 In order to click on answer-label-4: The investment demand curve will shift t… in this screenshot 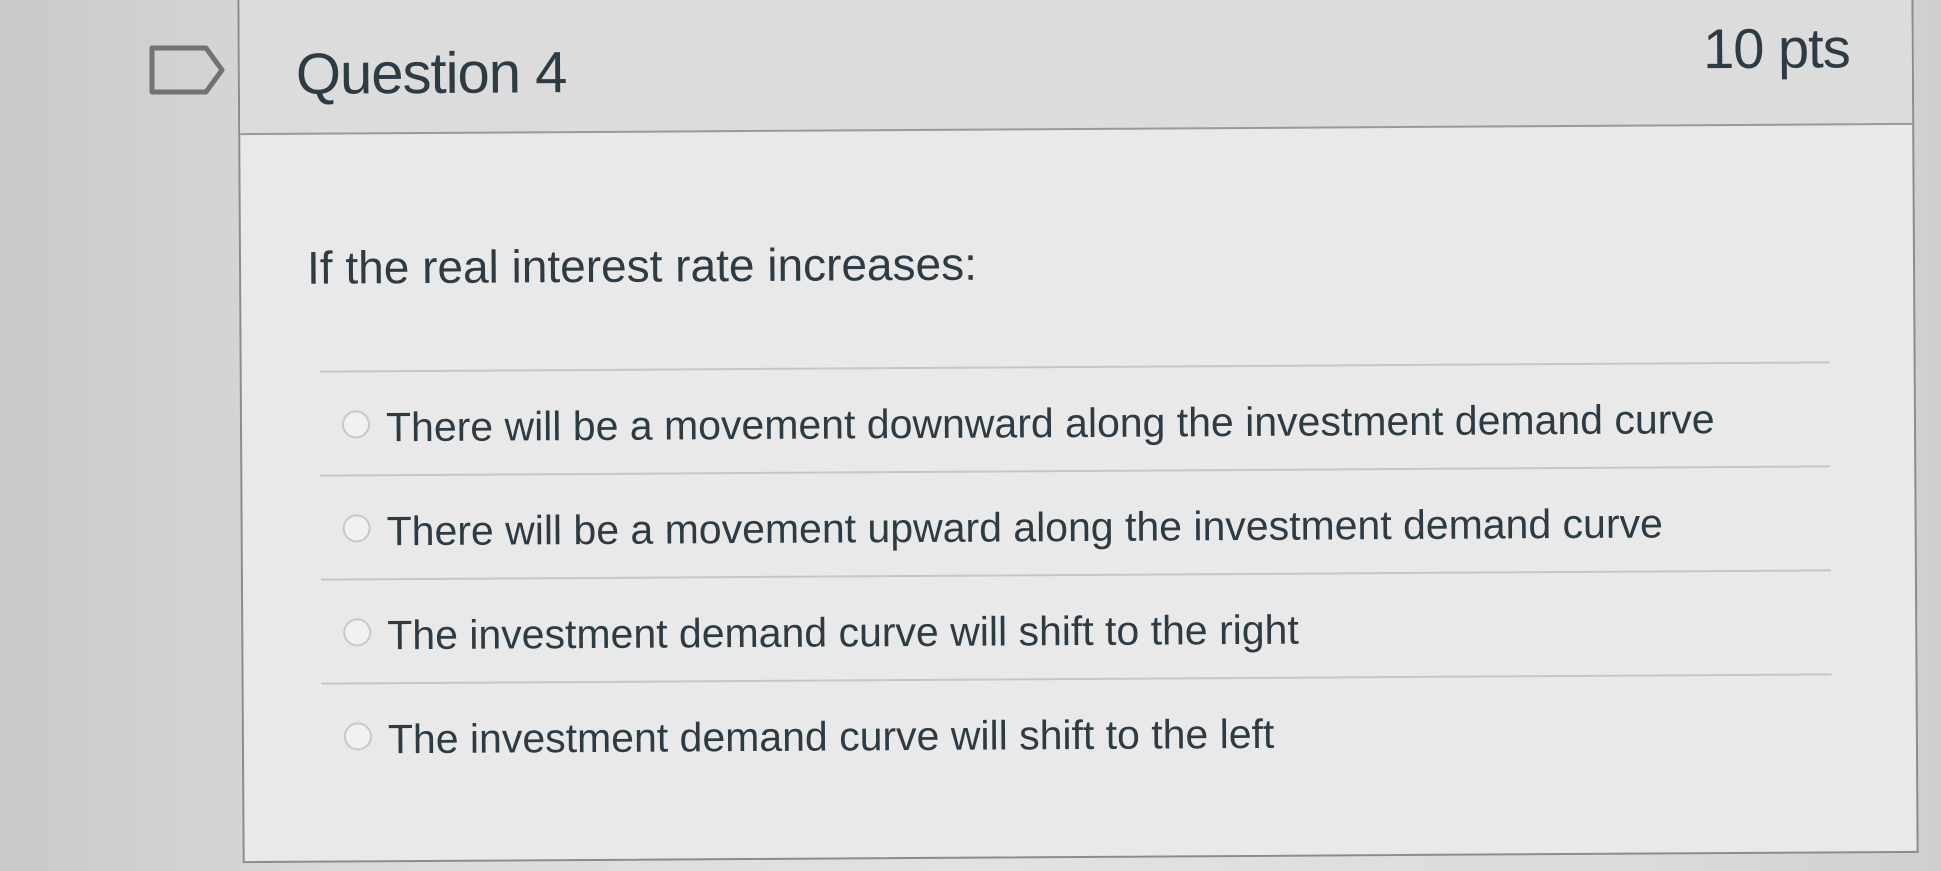, I will do `click(831, 737)`.